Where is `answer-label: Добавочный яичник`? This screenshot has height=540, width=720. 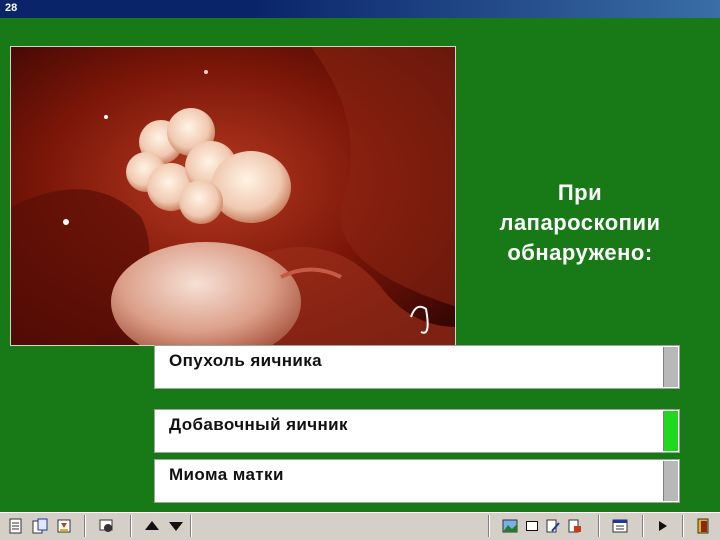
answer-label: Добавочный яичник is located at coordinates (258, 424).